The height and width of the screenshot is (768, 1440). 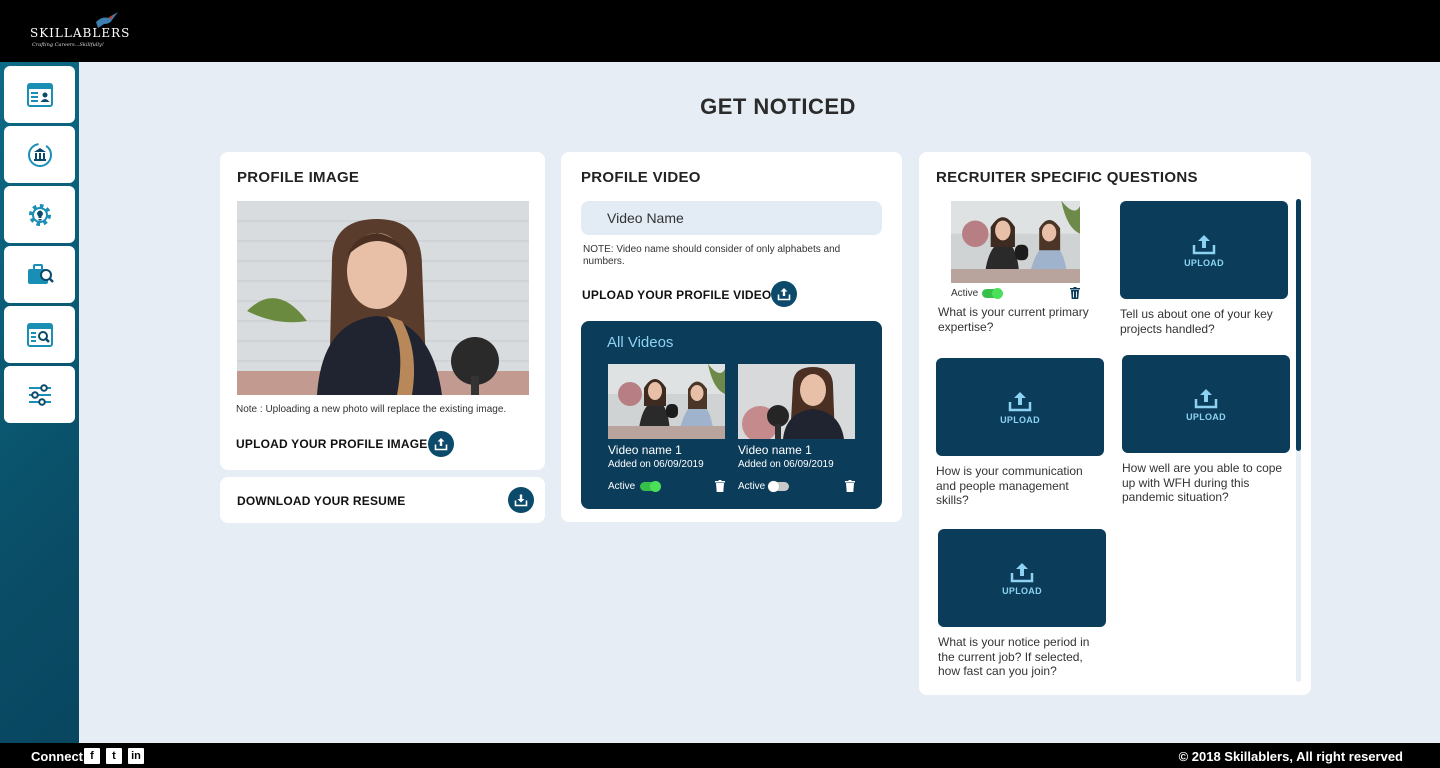 I want to click on facebook-icon: f, so click(x=92, y=756).